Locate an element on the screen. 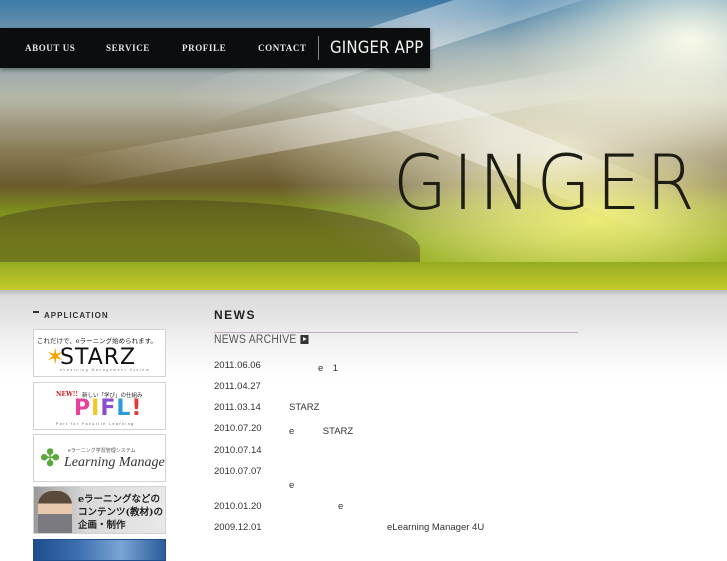  news-text: eLearning Manager 4U is located at coordinates (436, 527).